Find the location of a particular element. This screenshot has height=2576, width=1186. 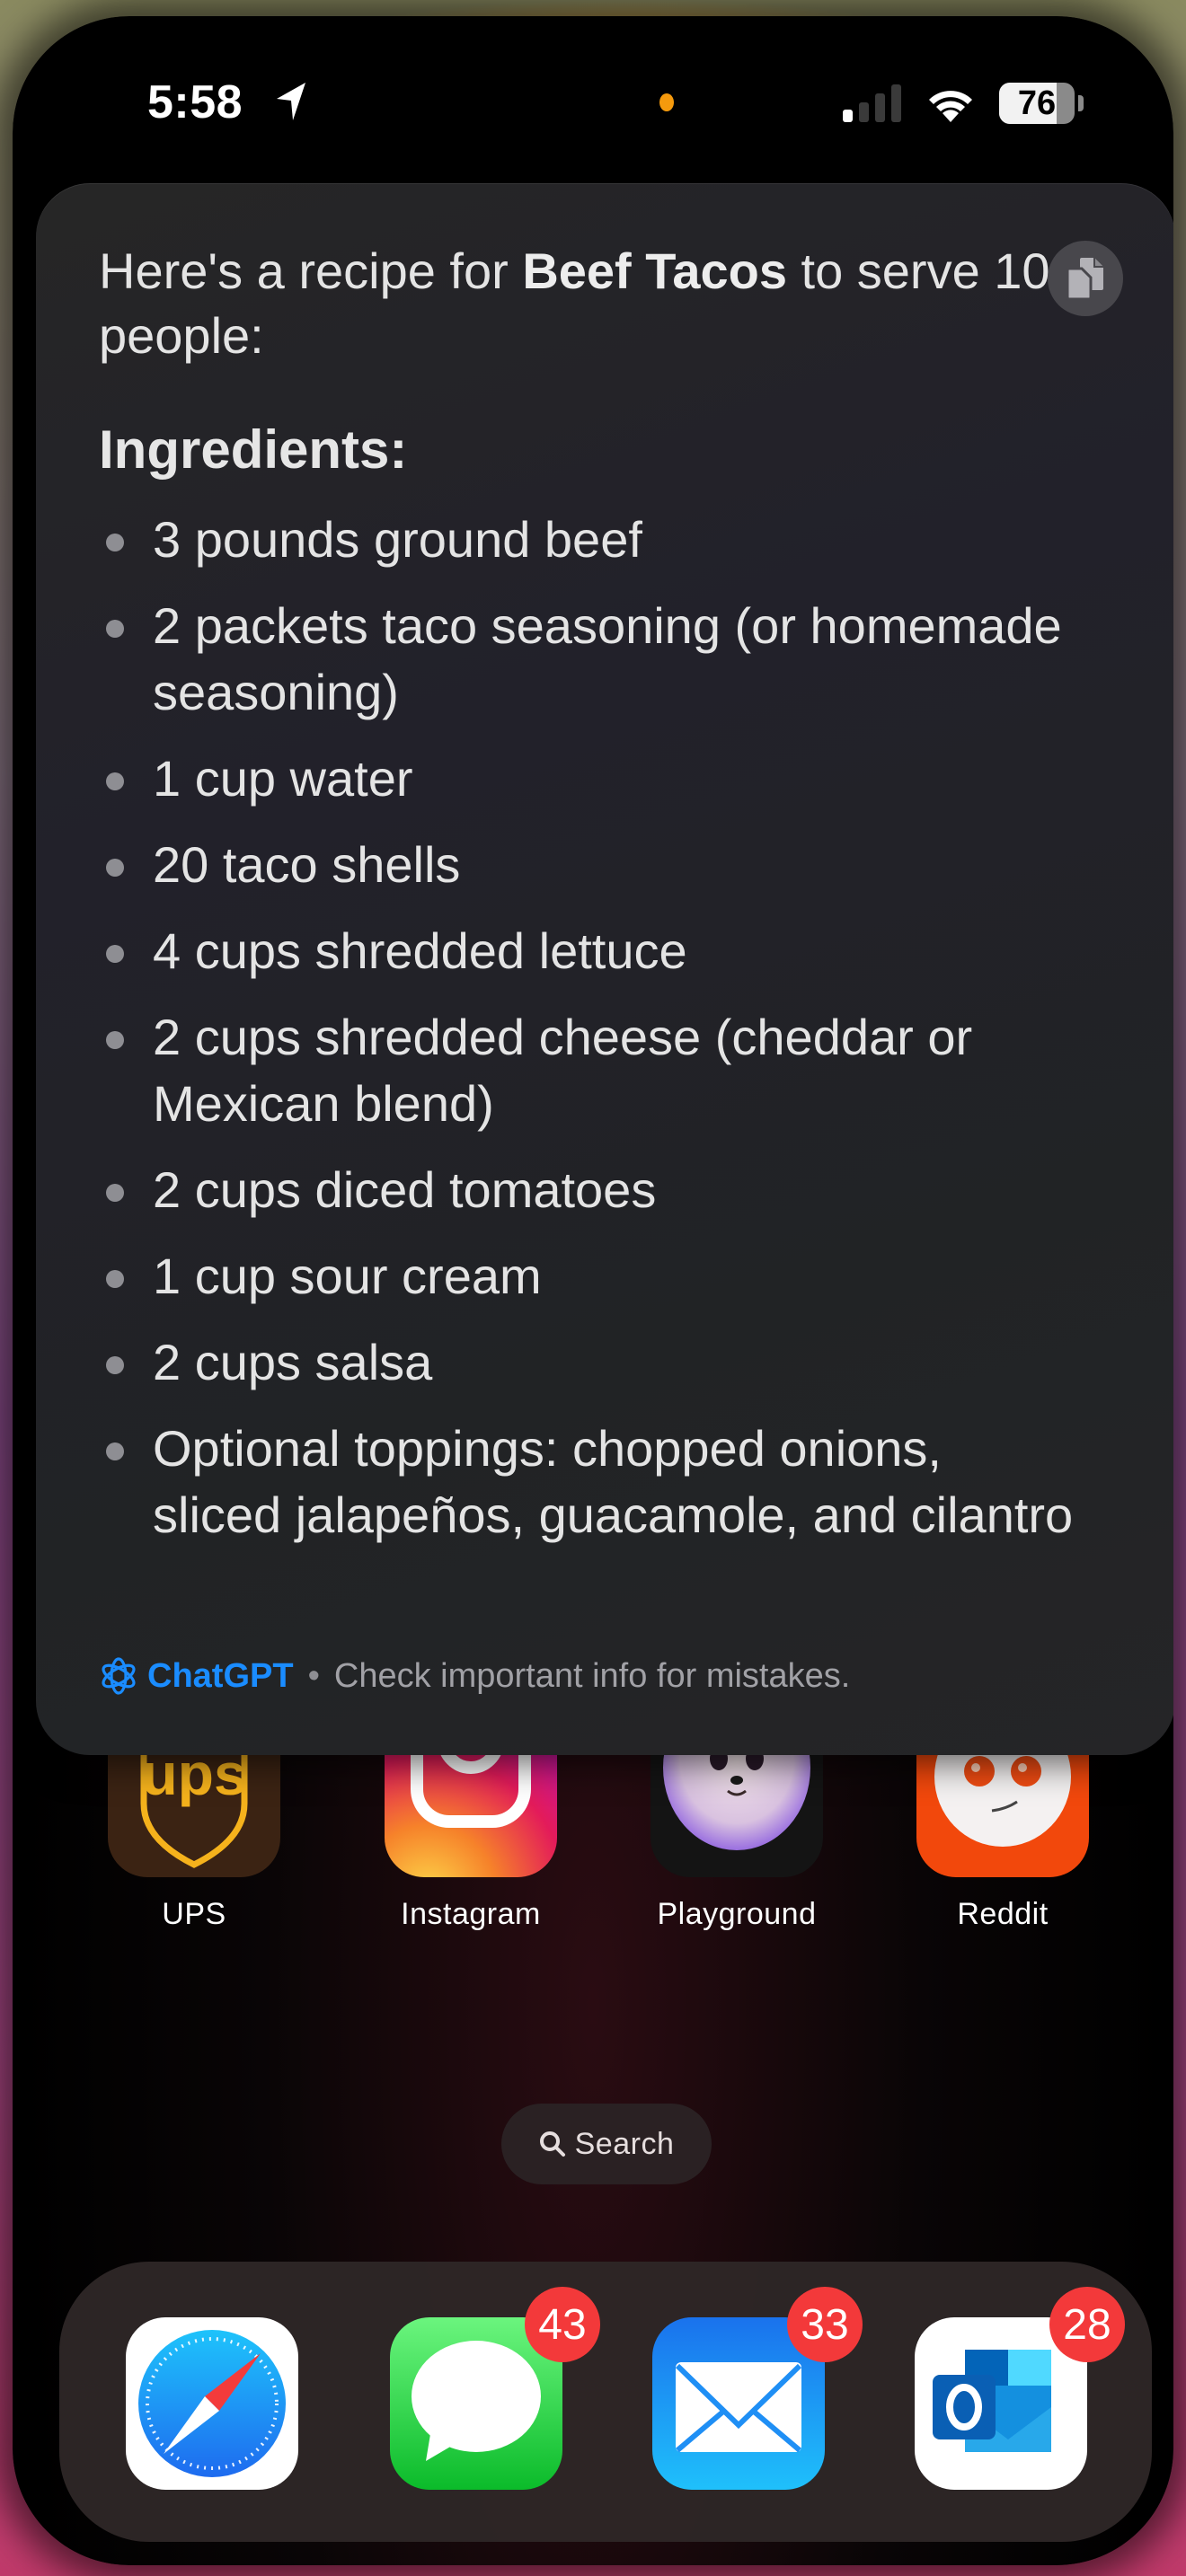

location-arrow-icon is located at coordinates (291, 101).